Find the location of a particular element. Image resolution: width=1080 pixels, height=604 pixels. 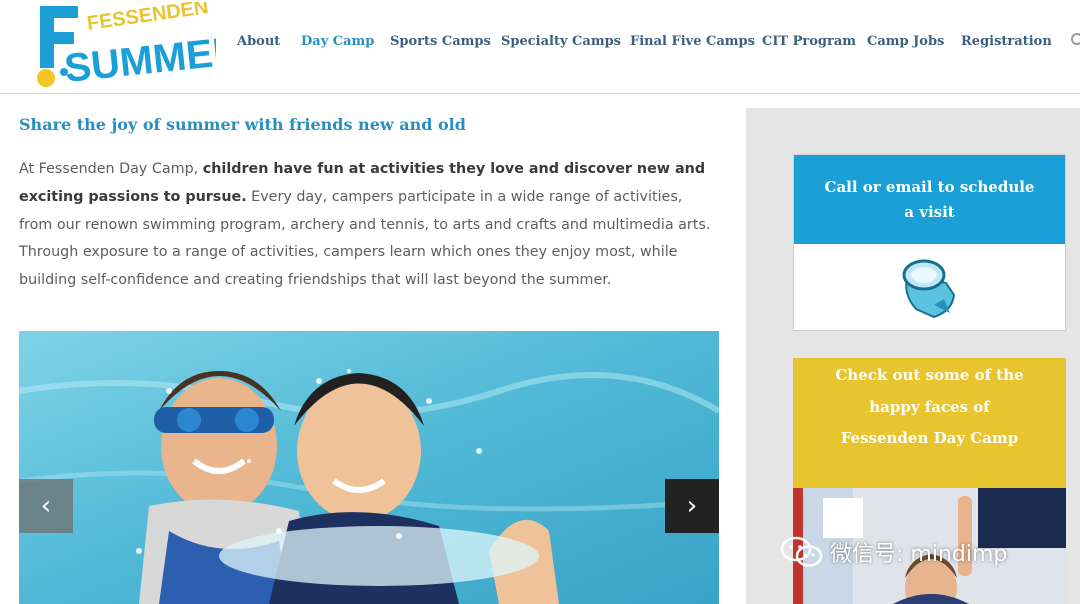

wechat-watermark: 微信号: mindimp is located at coordinates (893, 552).